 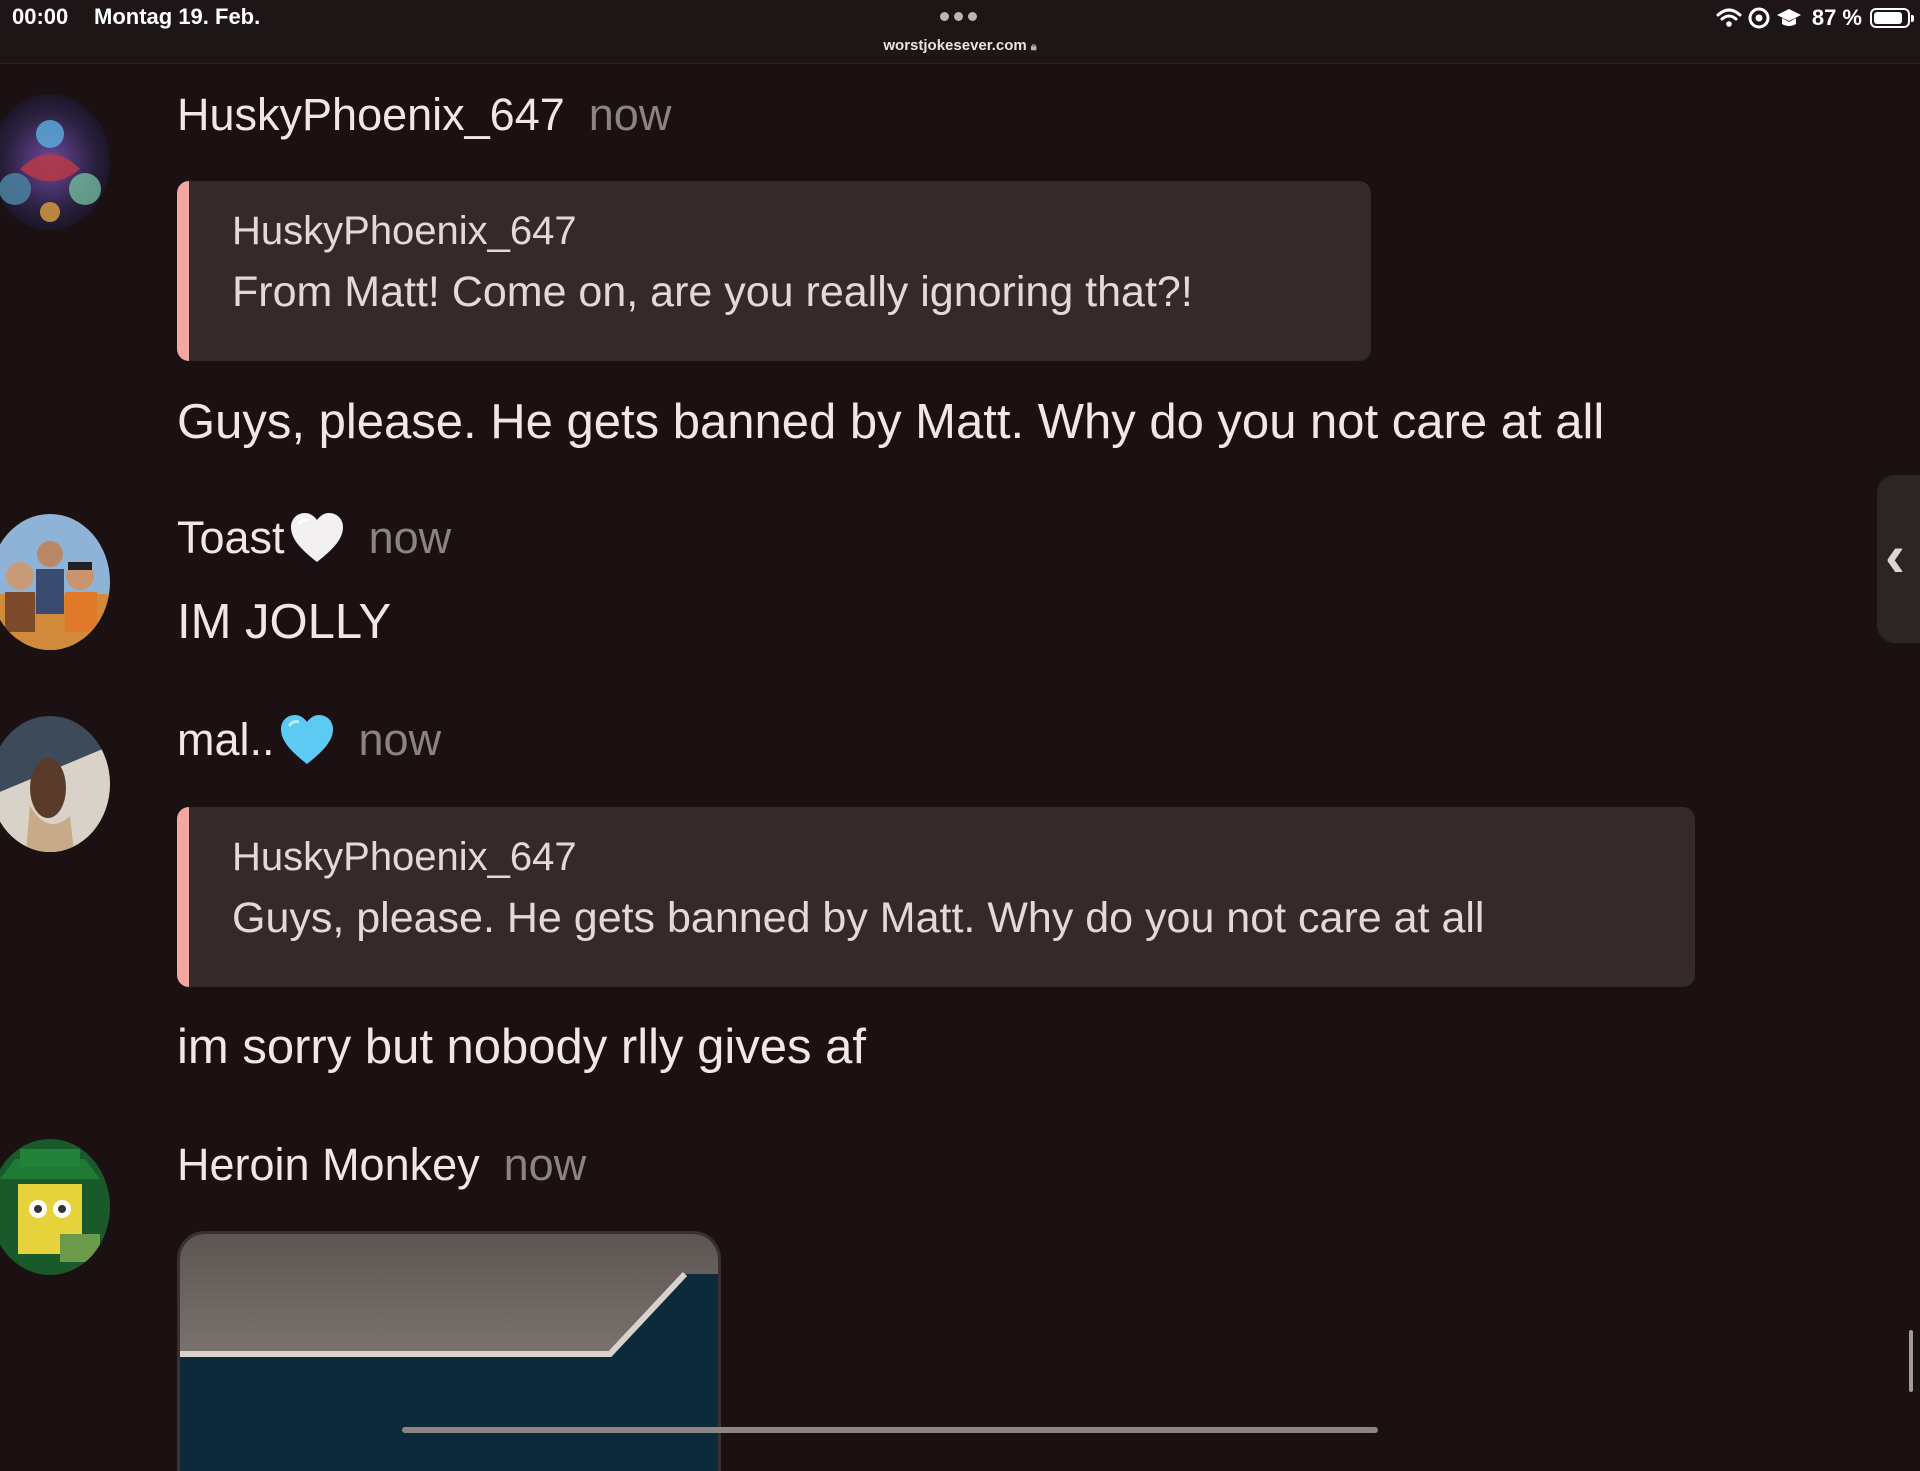 What do you see at coordinates (328, 1164) in the screenshot?
I see `username: Heroin Monkey` at bounding box center [328, 1164].